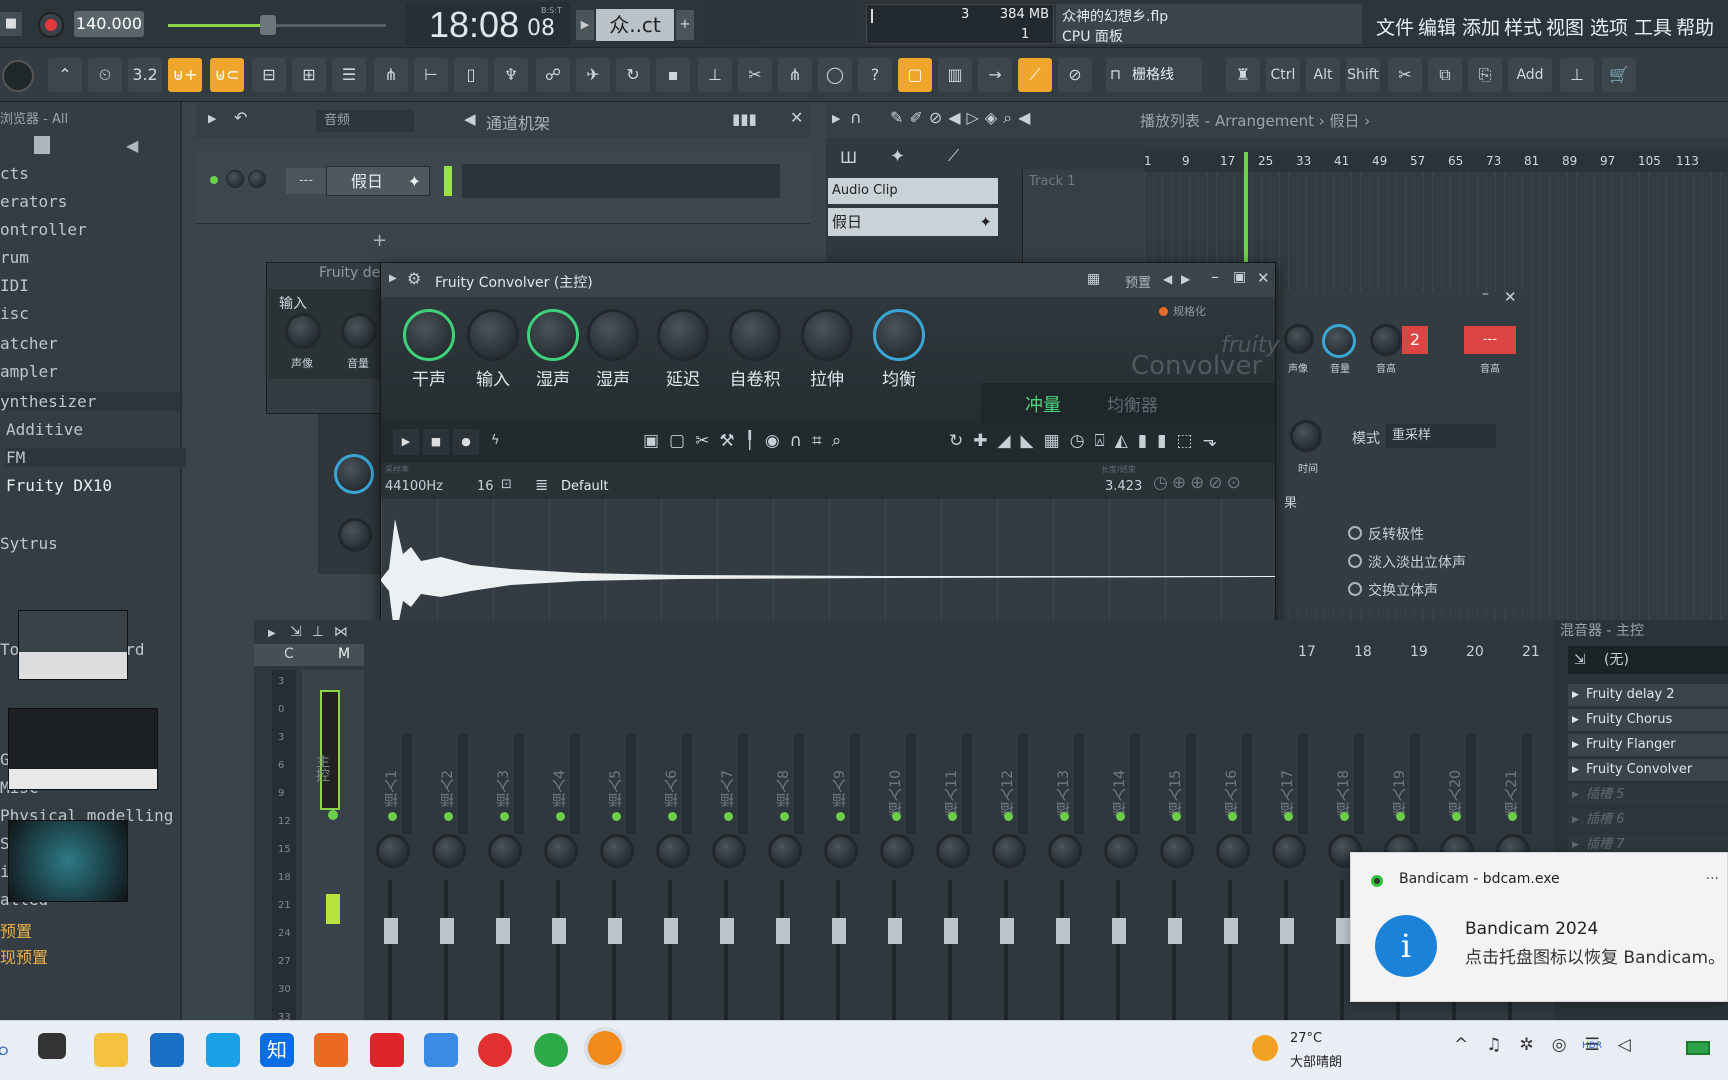  Describe the element at coordinates (1648, 770) in the screenshot. I see `fx-slot-4: ▶ Fruity Convolver` at that location.